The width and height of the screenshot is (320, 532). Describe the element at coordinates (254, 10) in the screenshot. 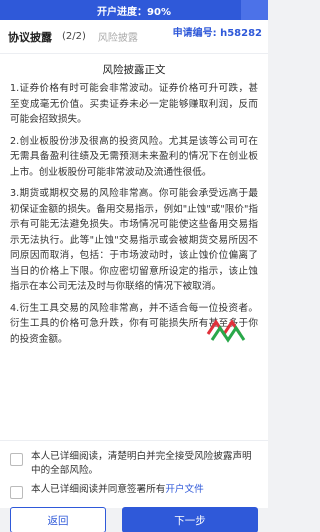

I see `progress-remaining` at that location.